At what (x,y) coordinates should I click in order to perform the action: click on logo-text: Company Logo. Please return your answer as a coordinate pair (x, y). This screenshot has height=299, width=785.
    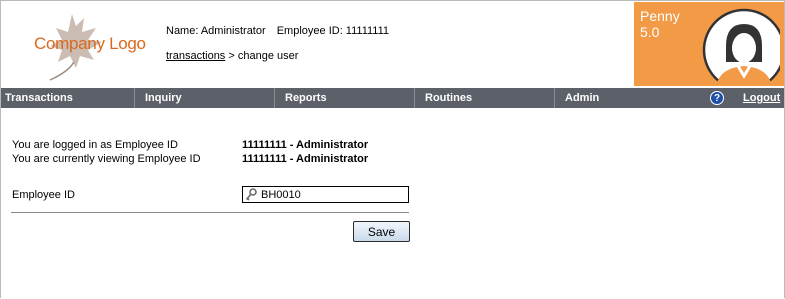
    Looking at the image, I should click on (90, 43).